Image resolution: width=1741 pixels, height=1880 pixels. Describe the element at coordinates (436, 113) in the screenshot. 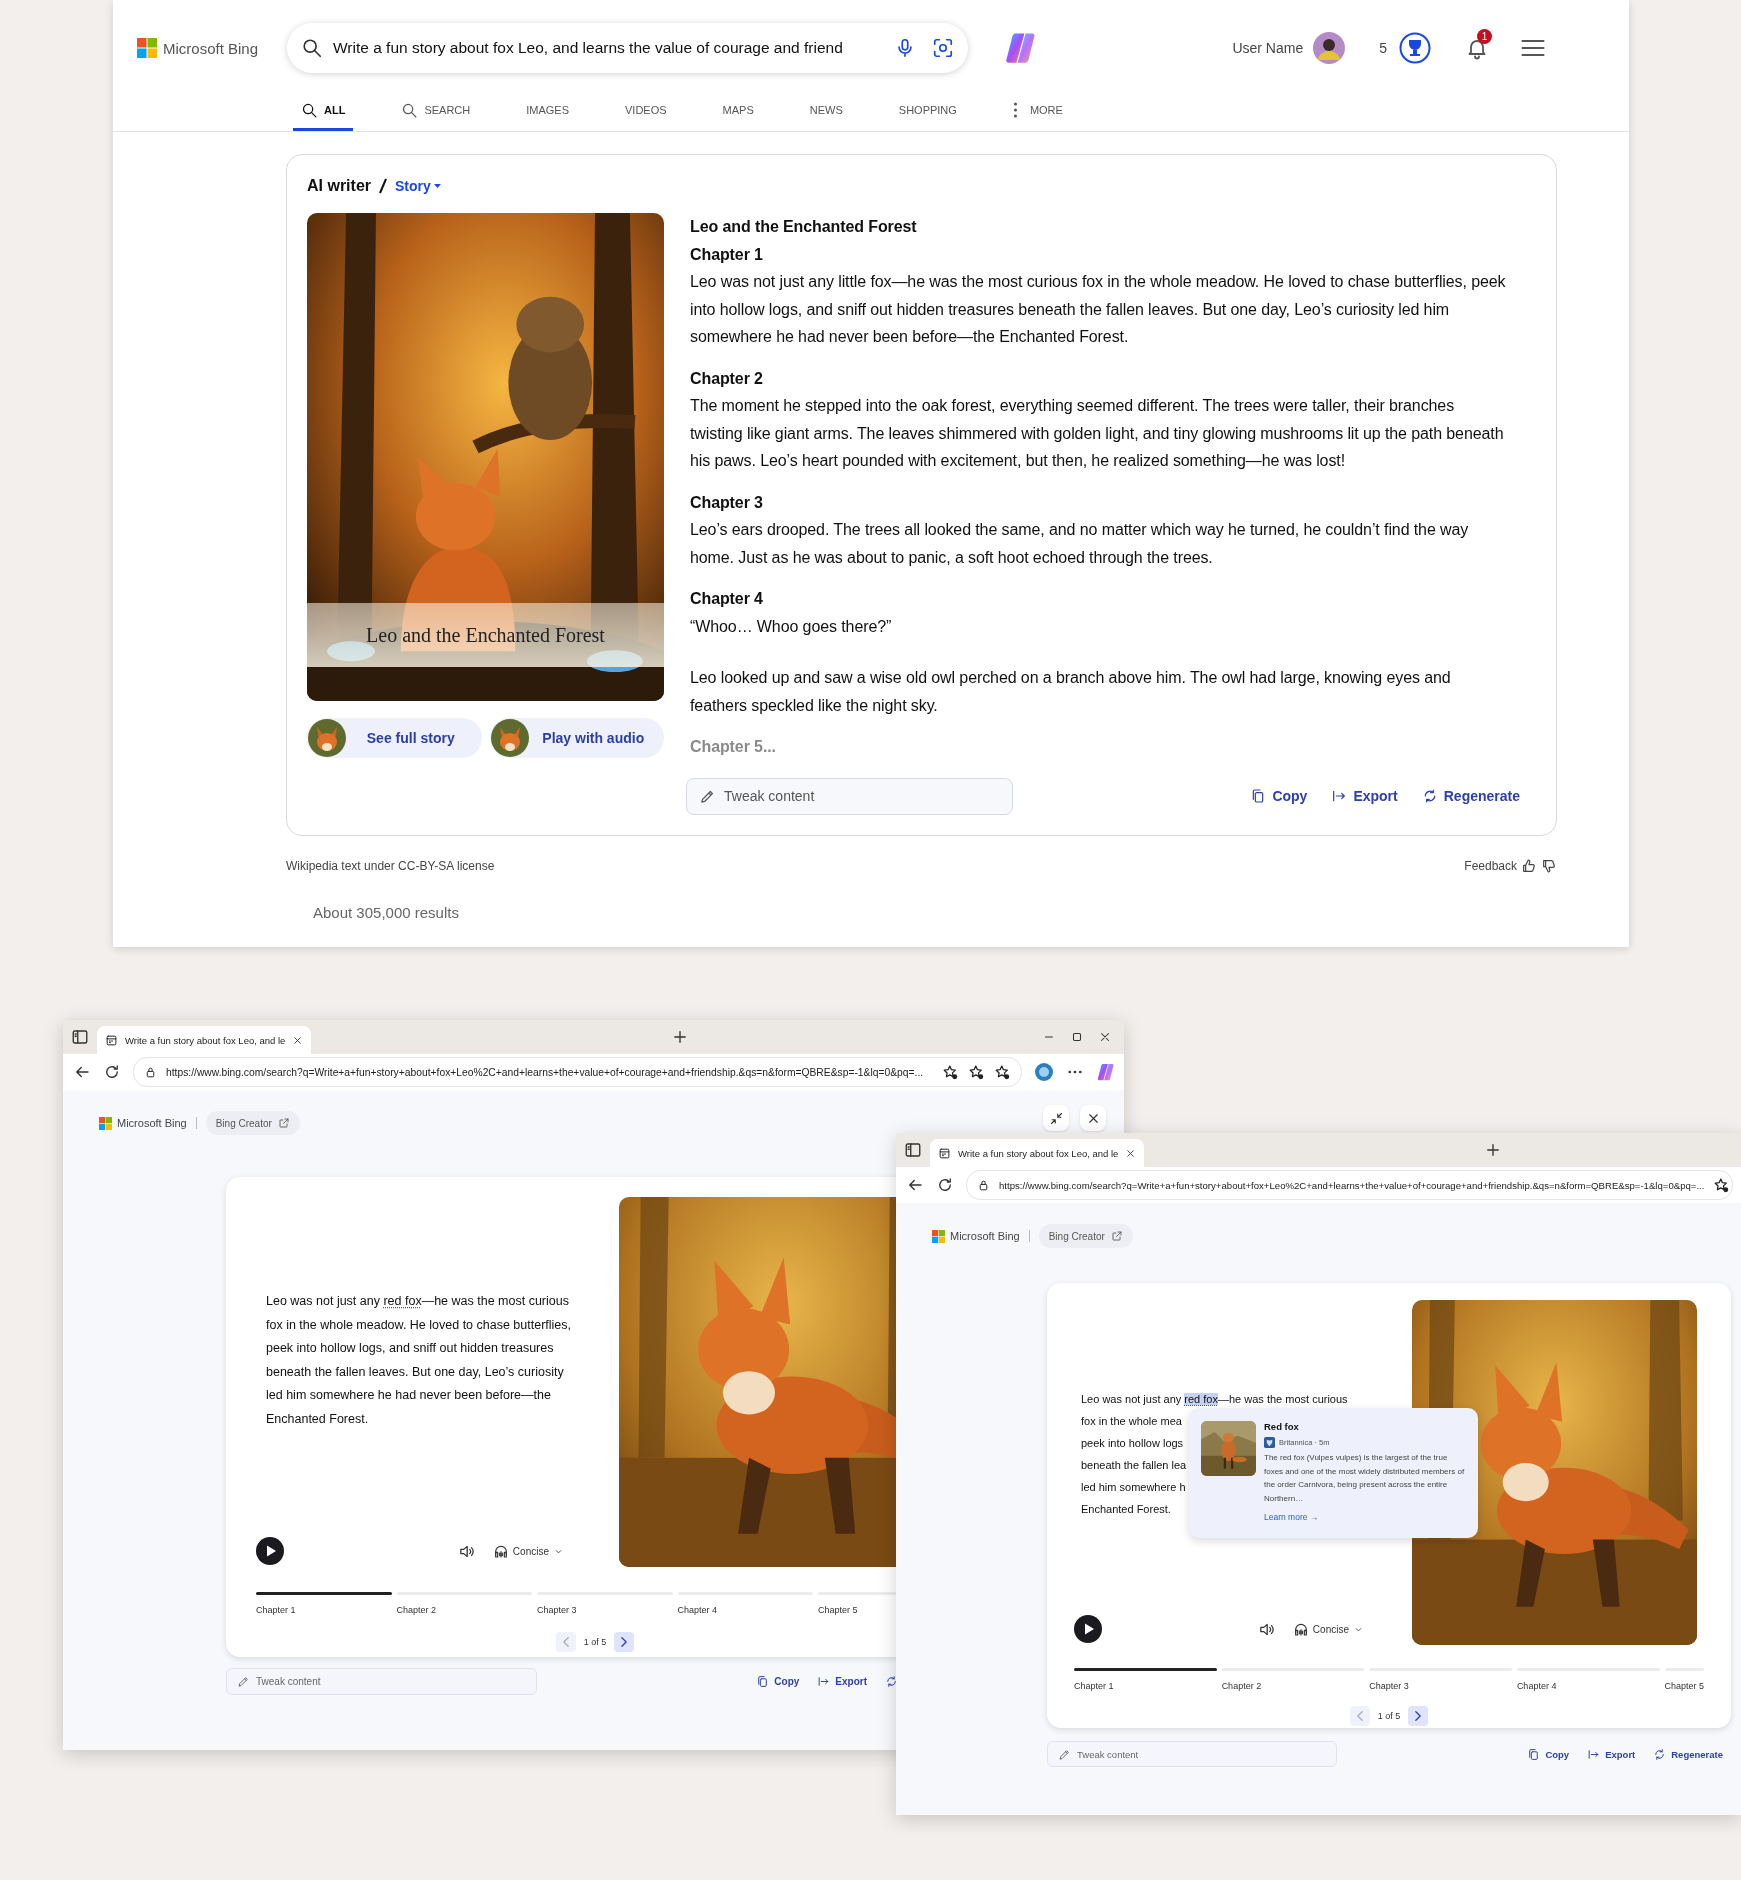

I see `nav-tab: SEARCH` at that location.